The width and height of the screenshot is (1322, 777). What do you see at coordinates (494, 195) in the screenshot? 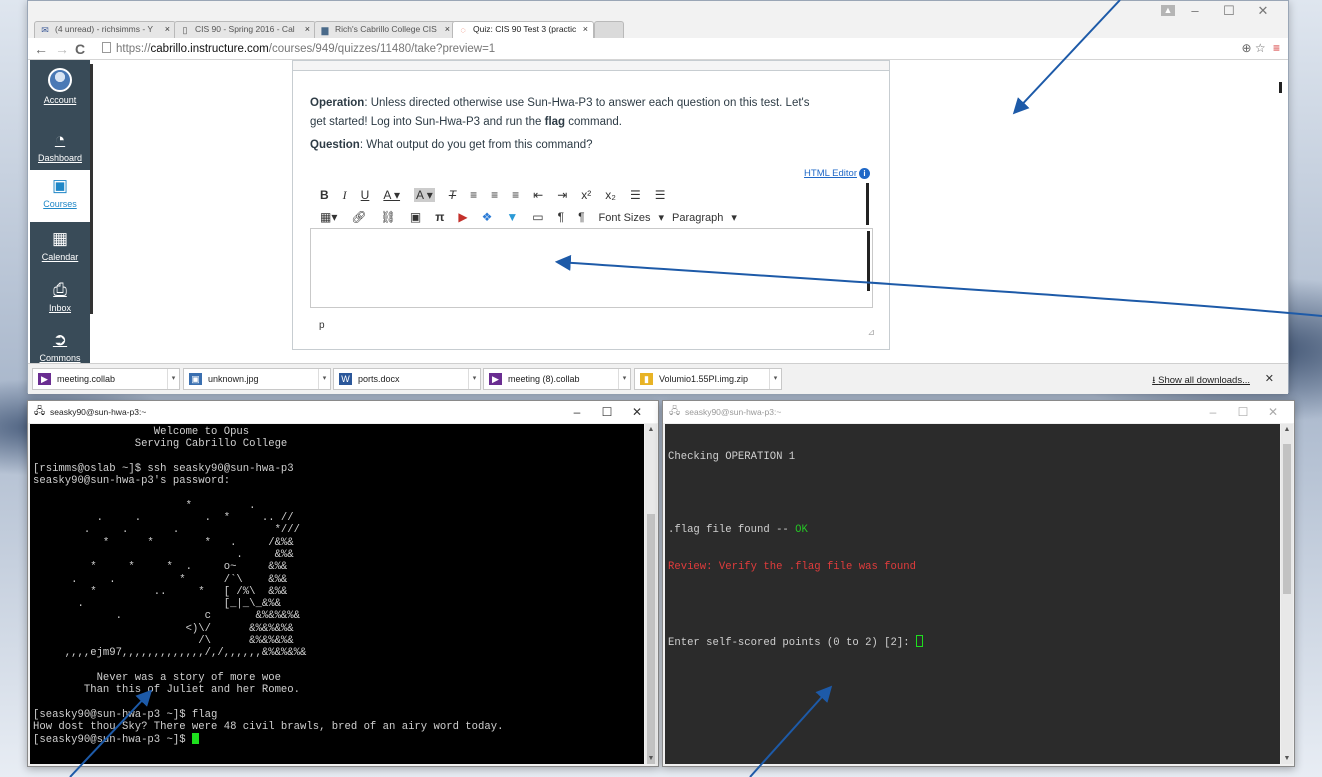
I see `align-center-icon: ≡` at bounding box center [494, 195].